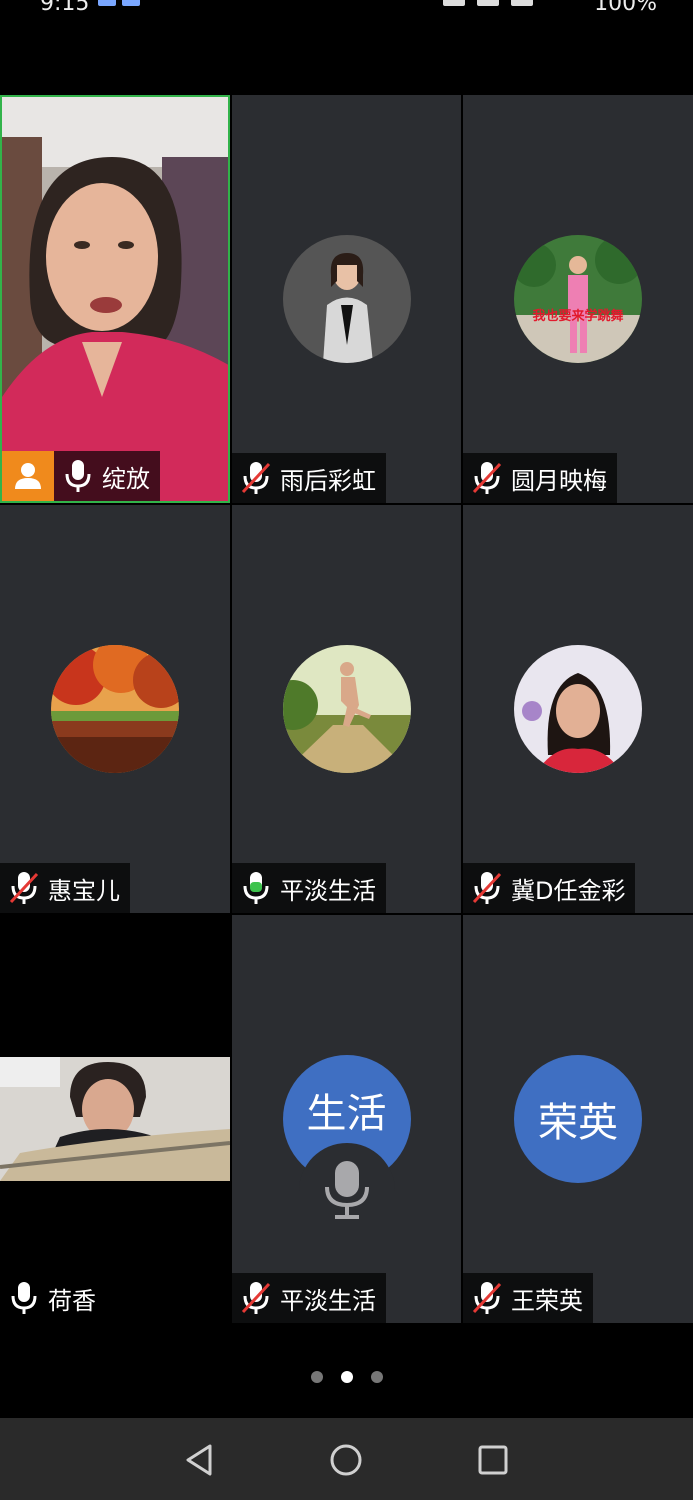 The width and height of the screenshot is (693, 1500). I want to click on participant-tile: 平淡生活, so click(346, 709).